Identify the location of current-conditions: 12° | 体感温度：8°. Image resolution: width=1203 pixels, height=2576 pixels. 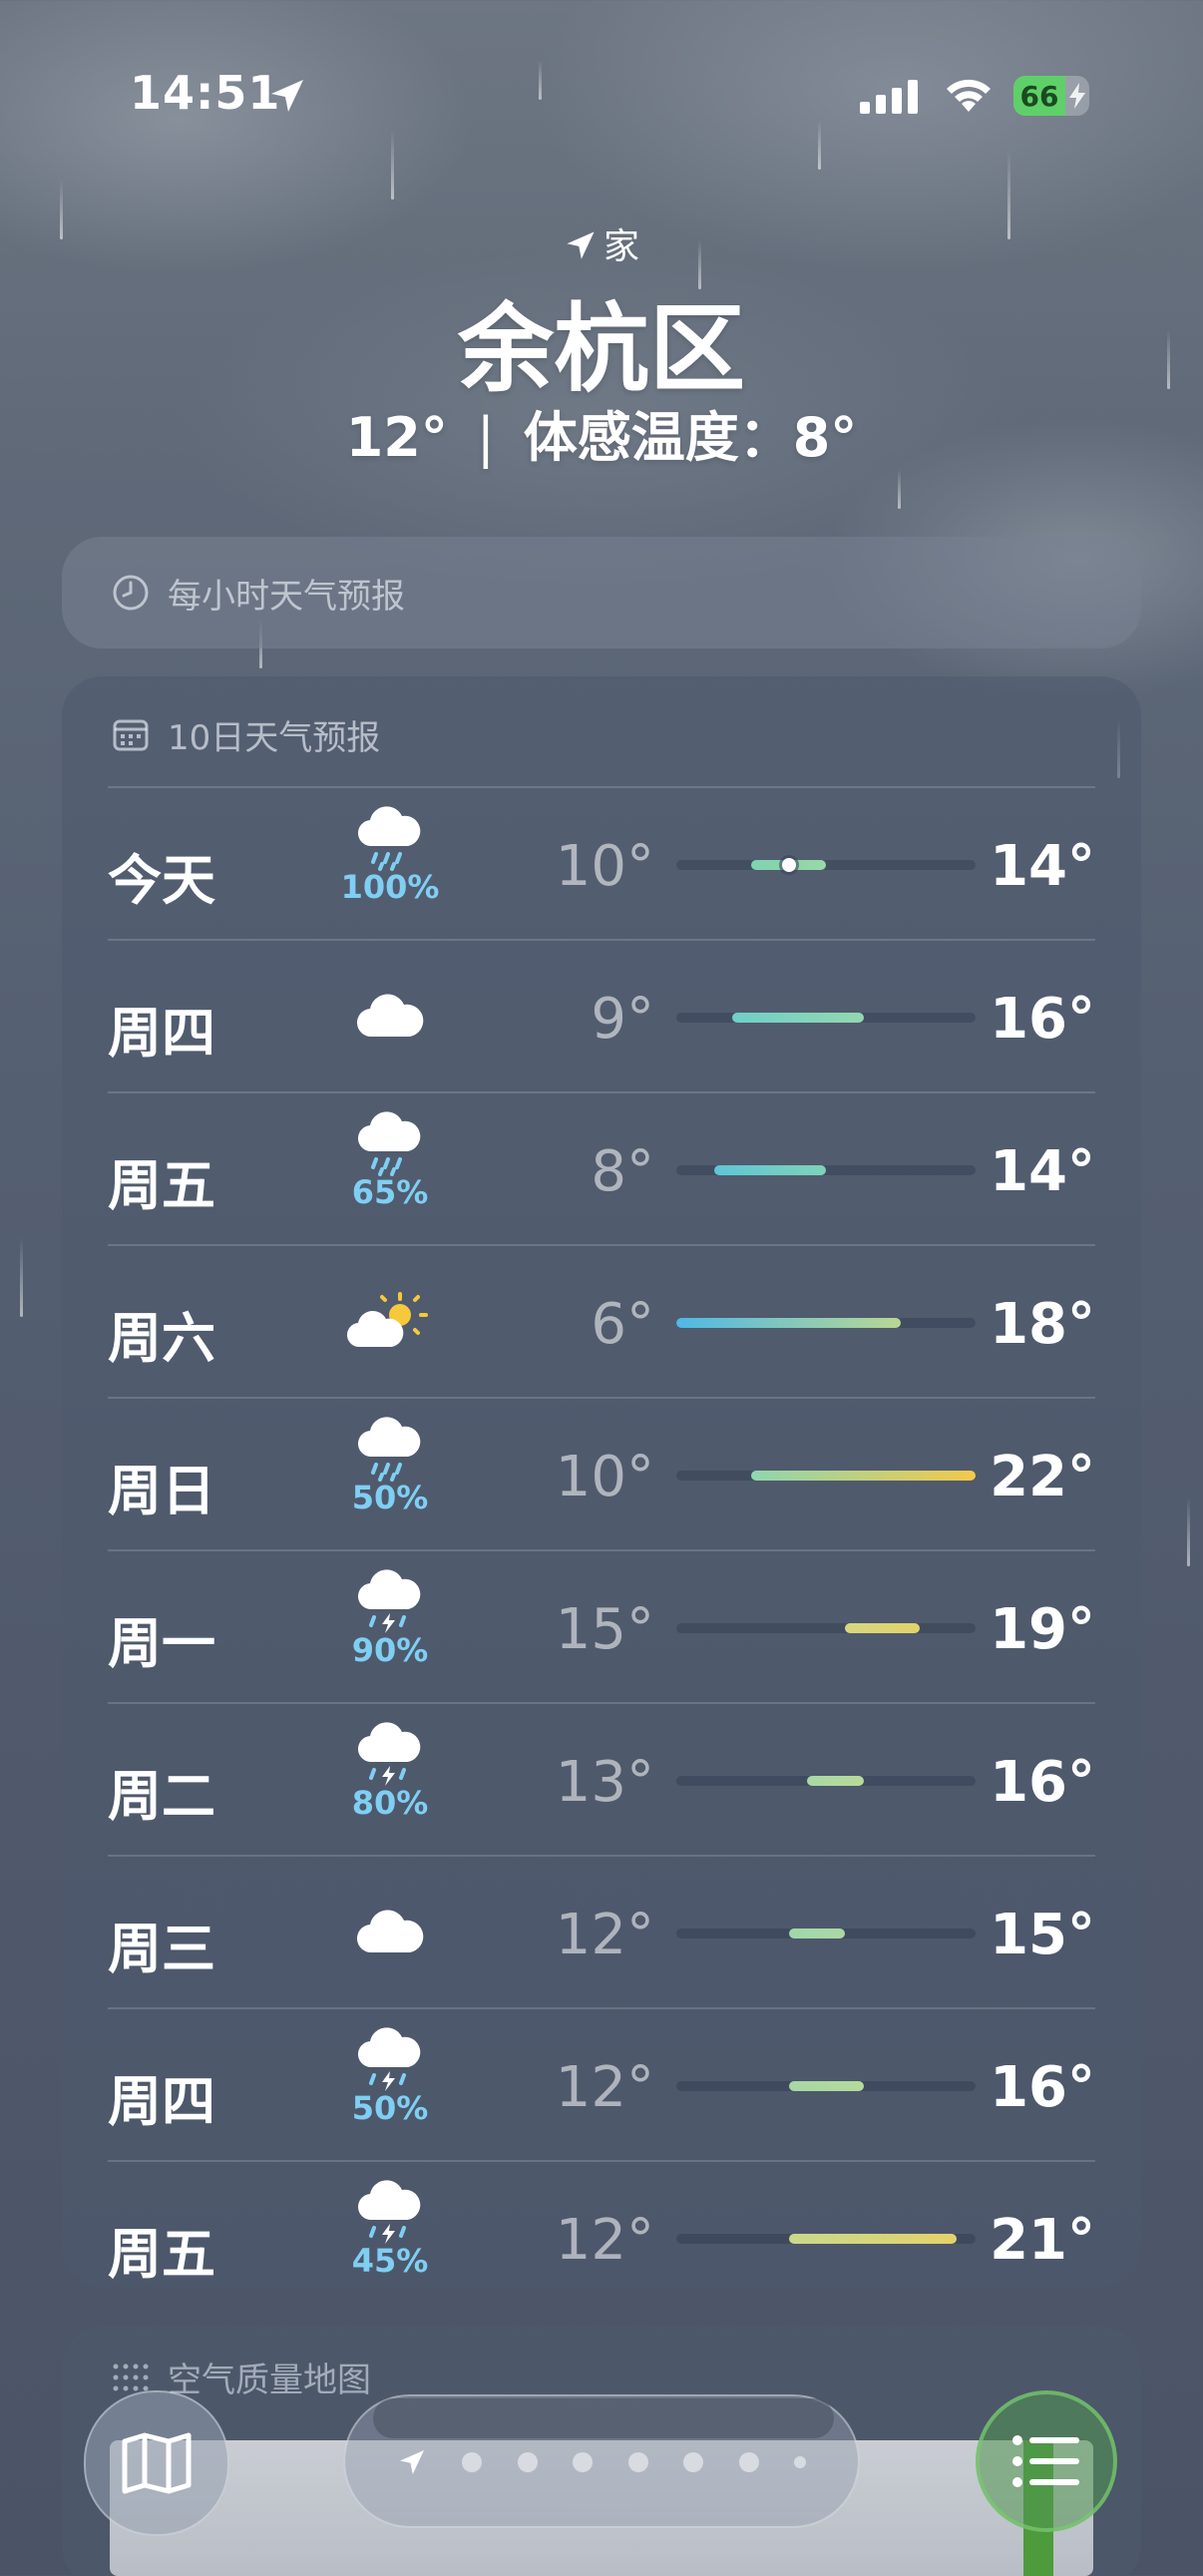
(601, 432).